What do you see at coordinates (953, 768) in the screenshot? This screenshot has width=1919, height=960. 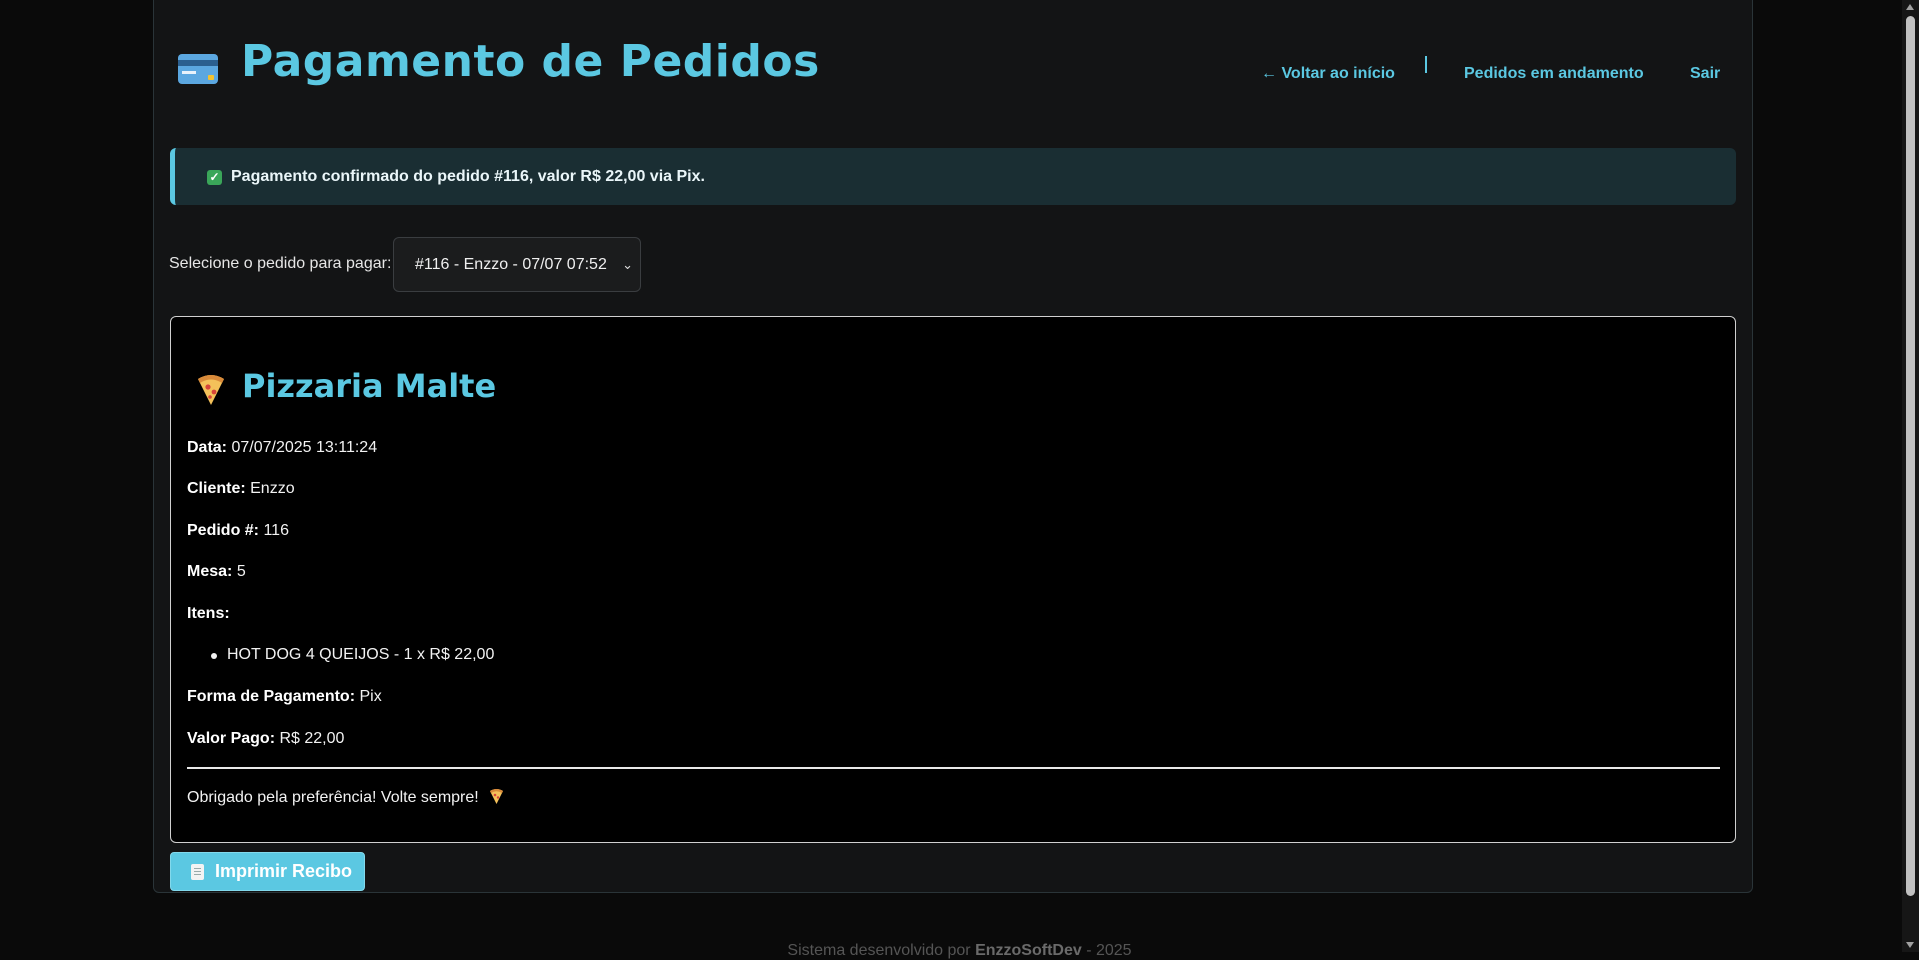 I see `divider` at bounding box center [953, 768].